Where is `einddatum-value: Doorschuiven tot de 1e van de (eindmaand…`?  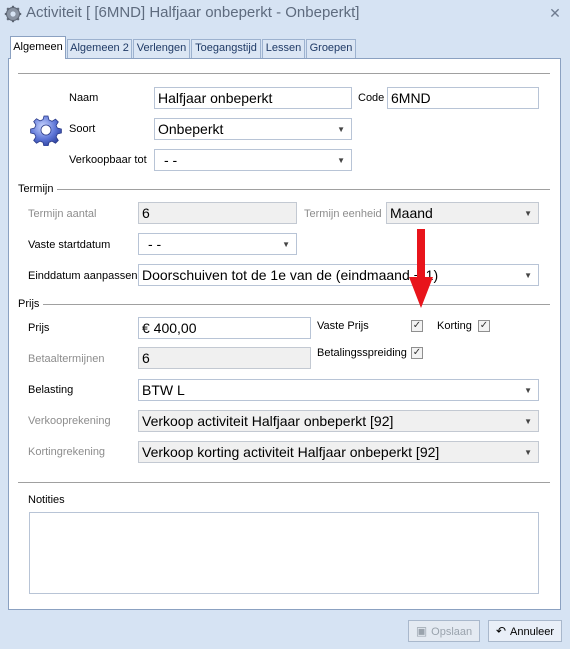
einddatum-value: Doorschuiven tot de 1e van de (eindmaand… is located at coordinates (290, 275).